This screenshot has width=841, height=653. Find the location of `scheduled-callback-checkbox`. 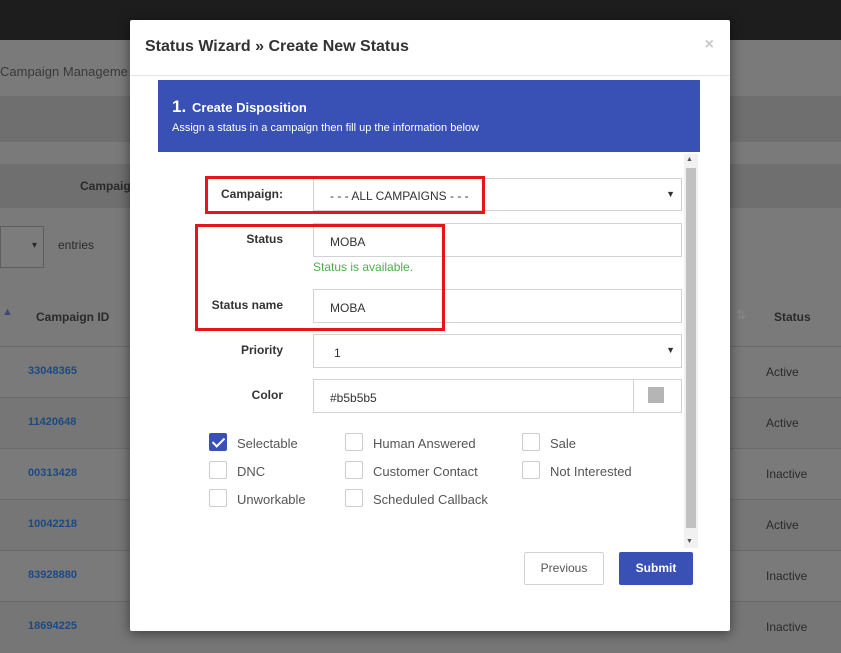

scheduled-callback-checkbox is located at coordinates (354, 498).